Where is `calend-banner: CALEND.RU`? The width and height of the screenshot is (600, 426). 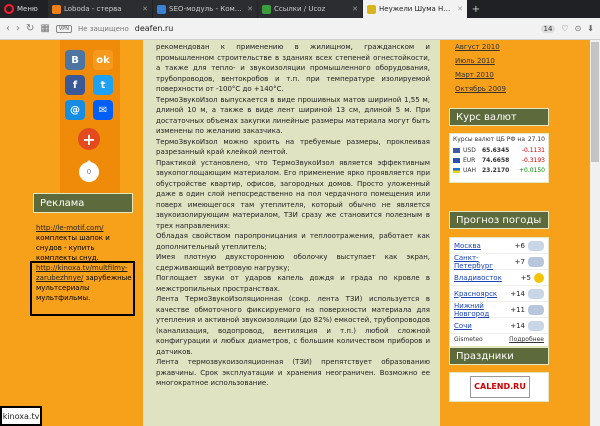
calend-banner: CALEND.RU is located at coordinates (500, 387).